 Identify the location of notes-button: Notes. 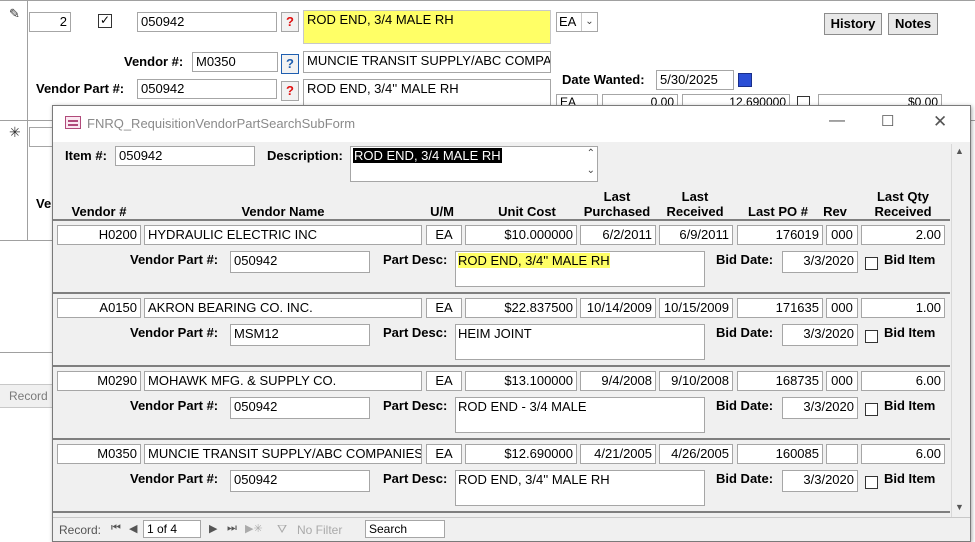
(913, 24).